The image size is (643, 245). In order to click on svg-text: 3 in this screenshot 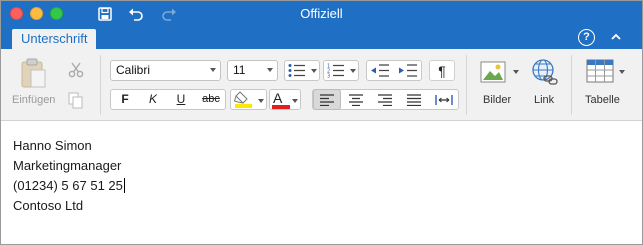, I will do `click(328, 76)`.